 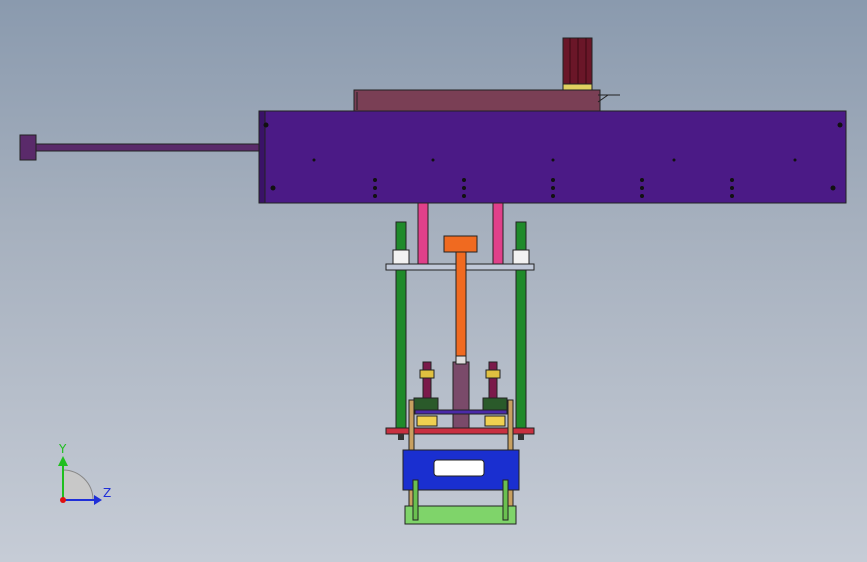 I want to click on y-axis-label: Y, so click(x=63, y=449).